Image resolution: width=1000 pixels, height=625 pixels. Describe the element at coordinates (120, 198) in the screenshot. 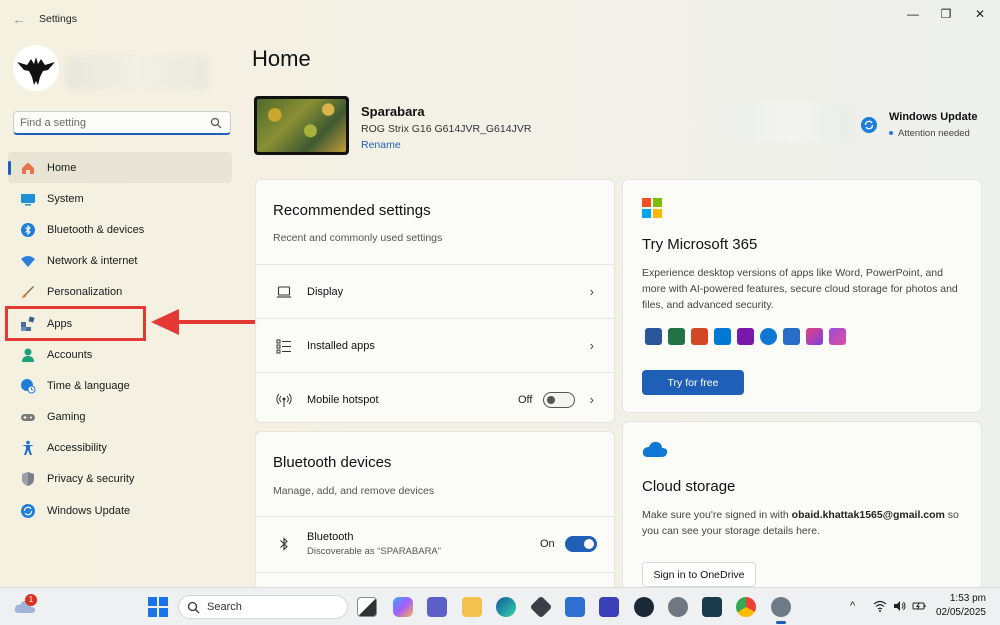

I see `sidebar-item-system: System` at that location.